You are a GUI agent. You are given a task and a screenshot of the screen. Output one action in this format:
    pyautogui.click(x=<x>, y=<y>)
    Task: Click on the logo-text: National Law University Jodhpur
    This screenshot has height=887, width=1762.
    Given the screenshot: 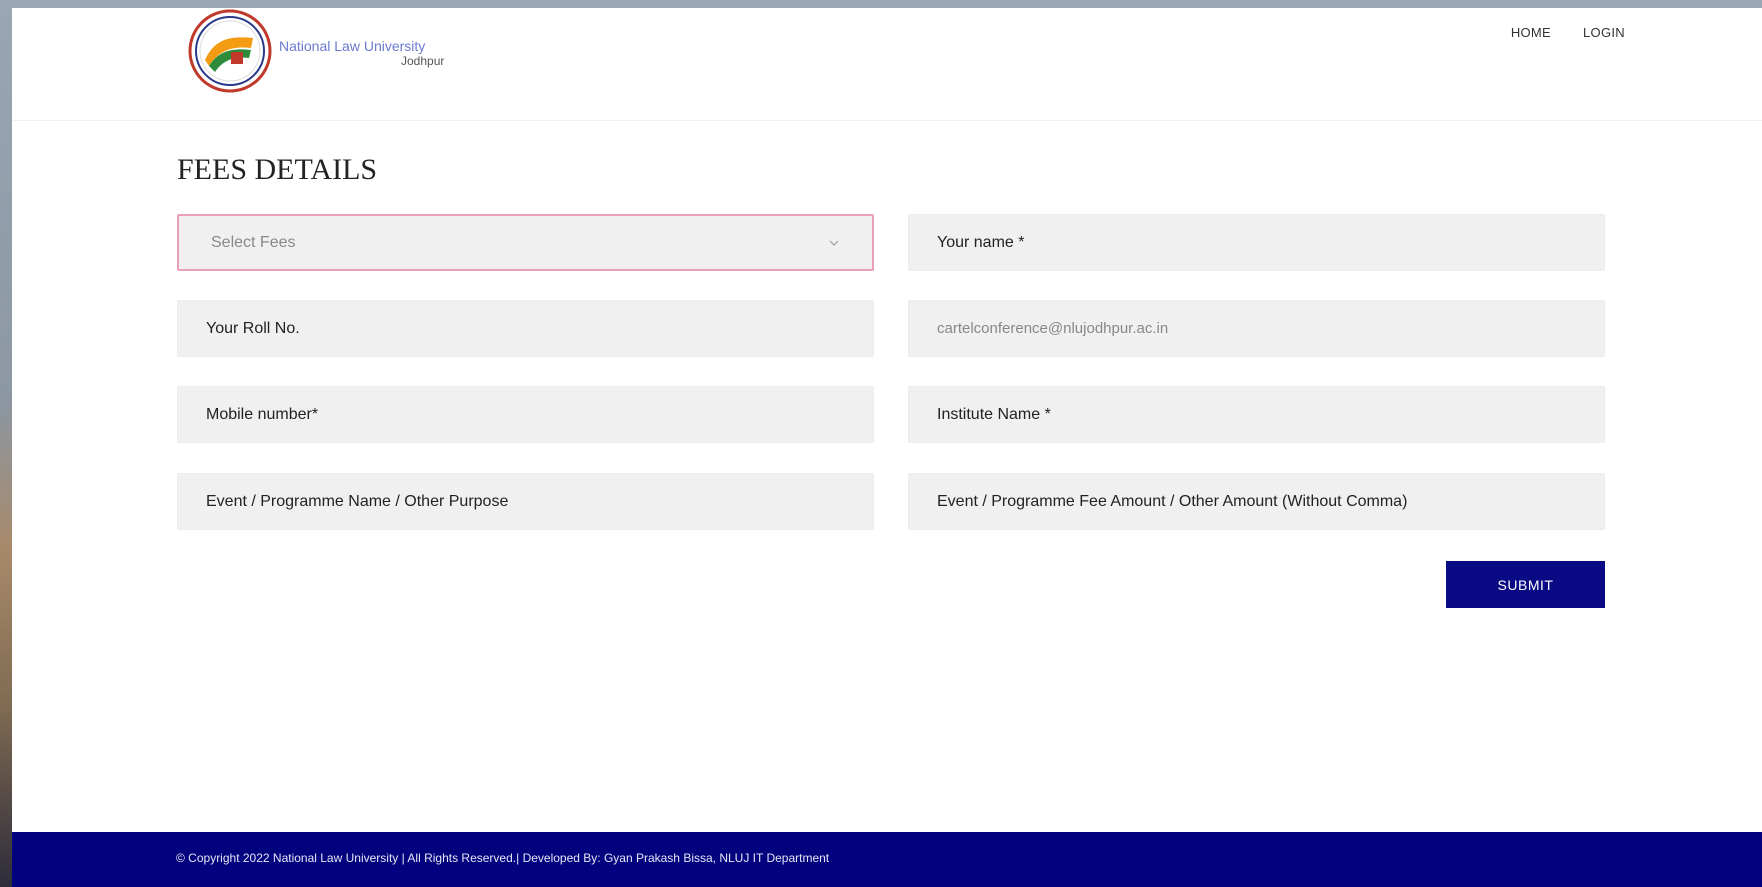 What is the action you would take?
    pyautogui.click(x=361, y=53)
    